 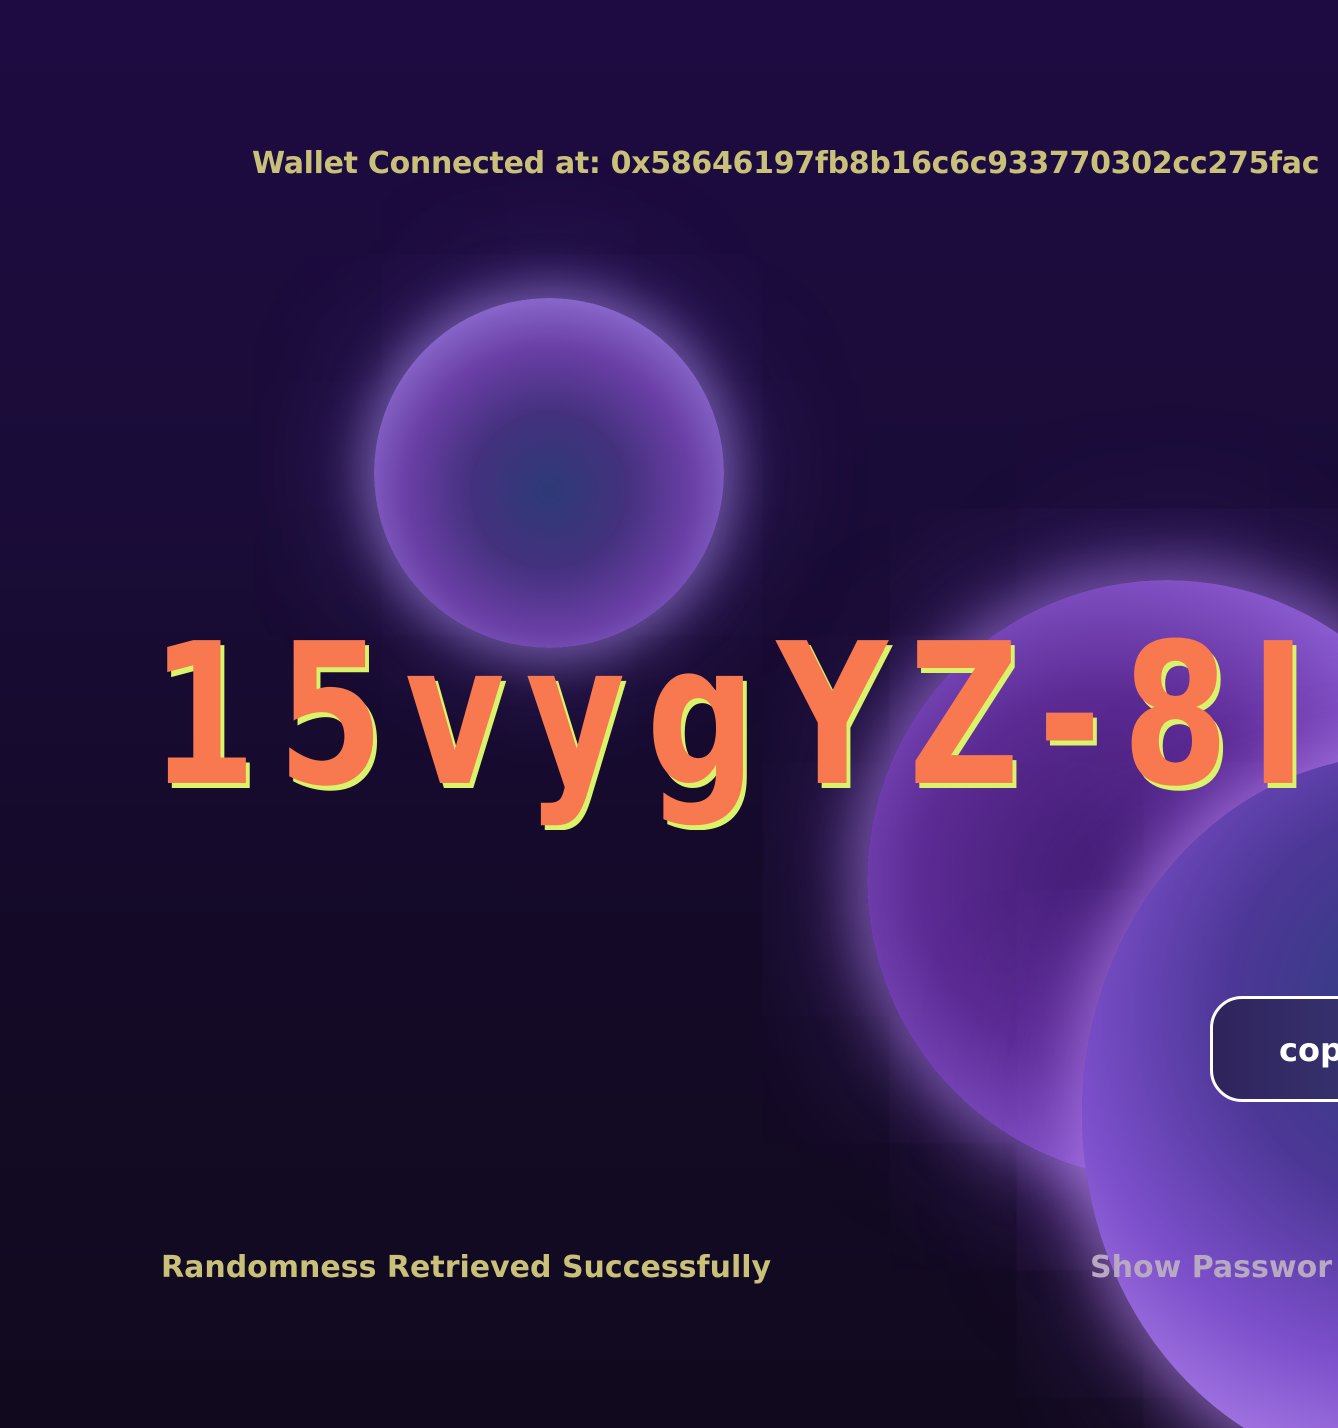 I want to click on decorative-orb-top, so click(x=549, y=473).